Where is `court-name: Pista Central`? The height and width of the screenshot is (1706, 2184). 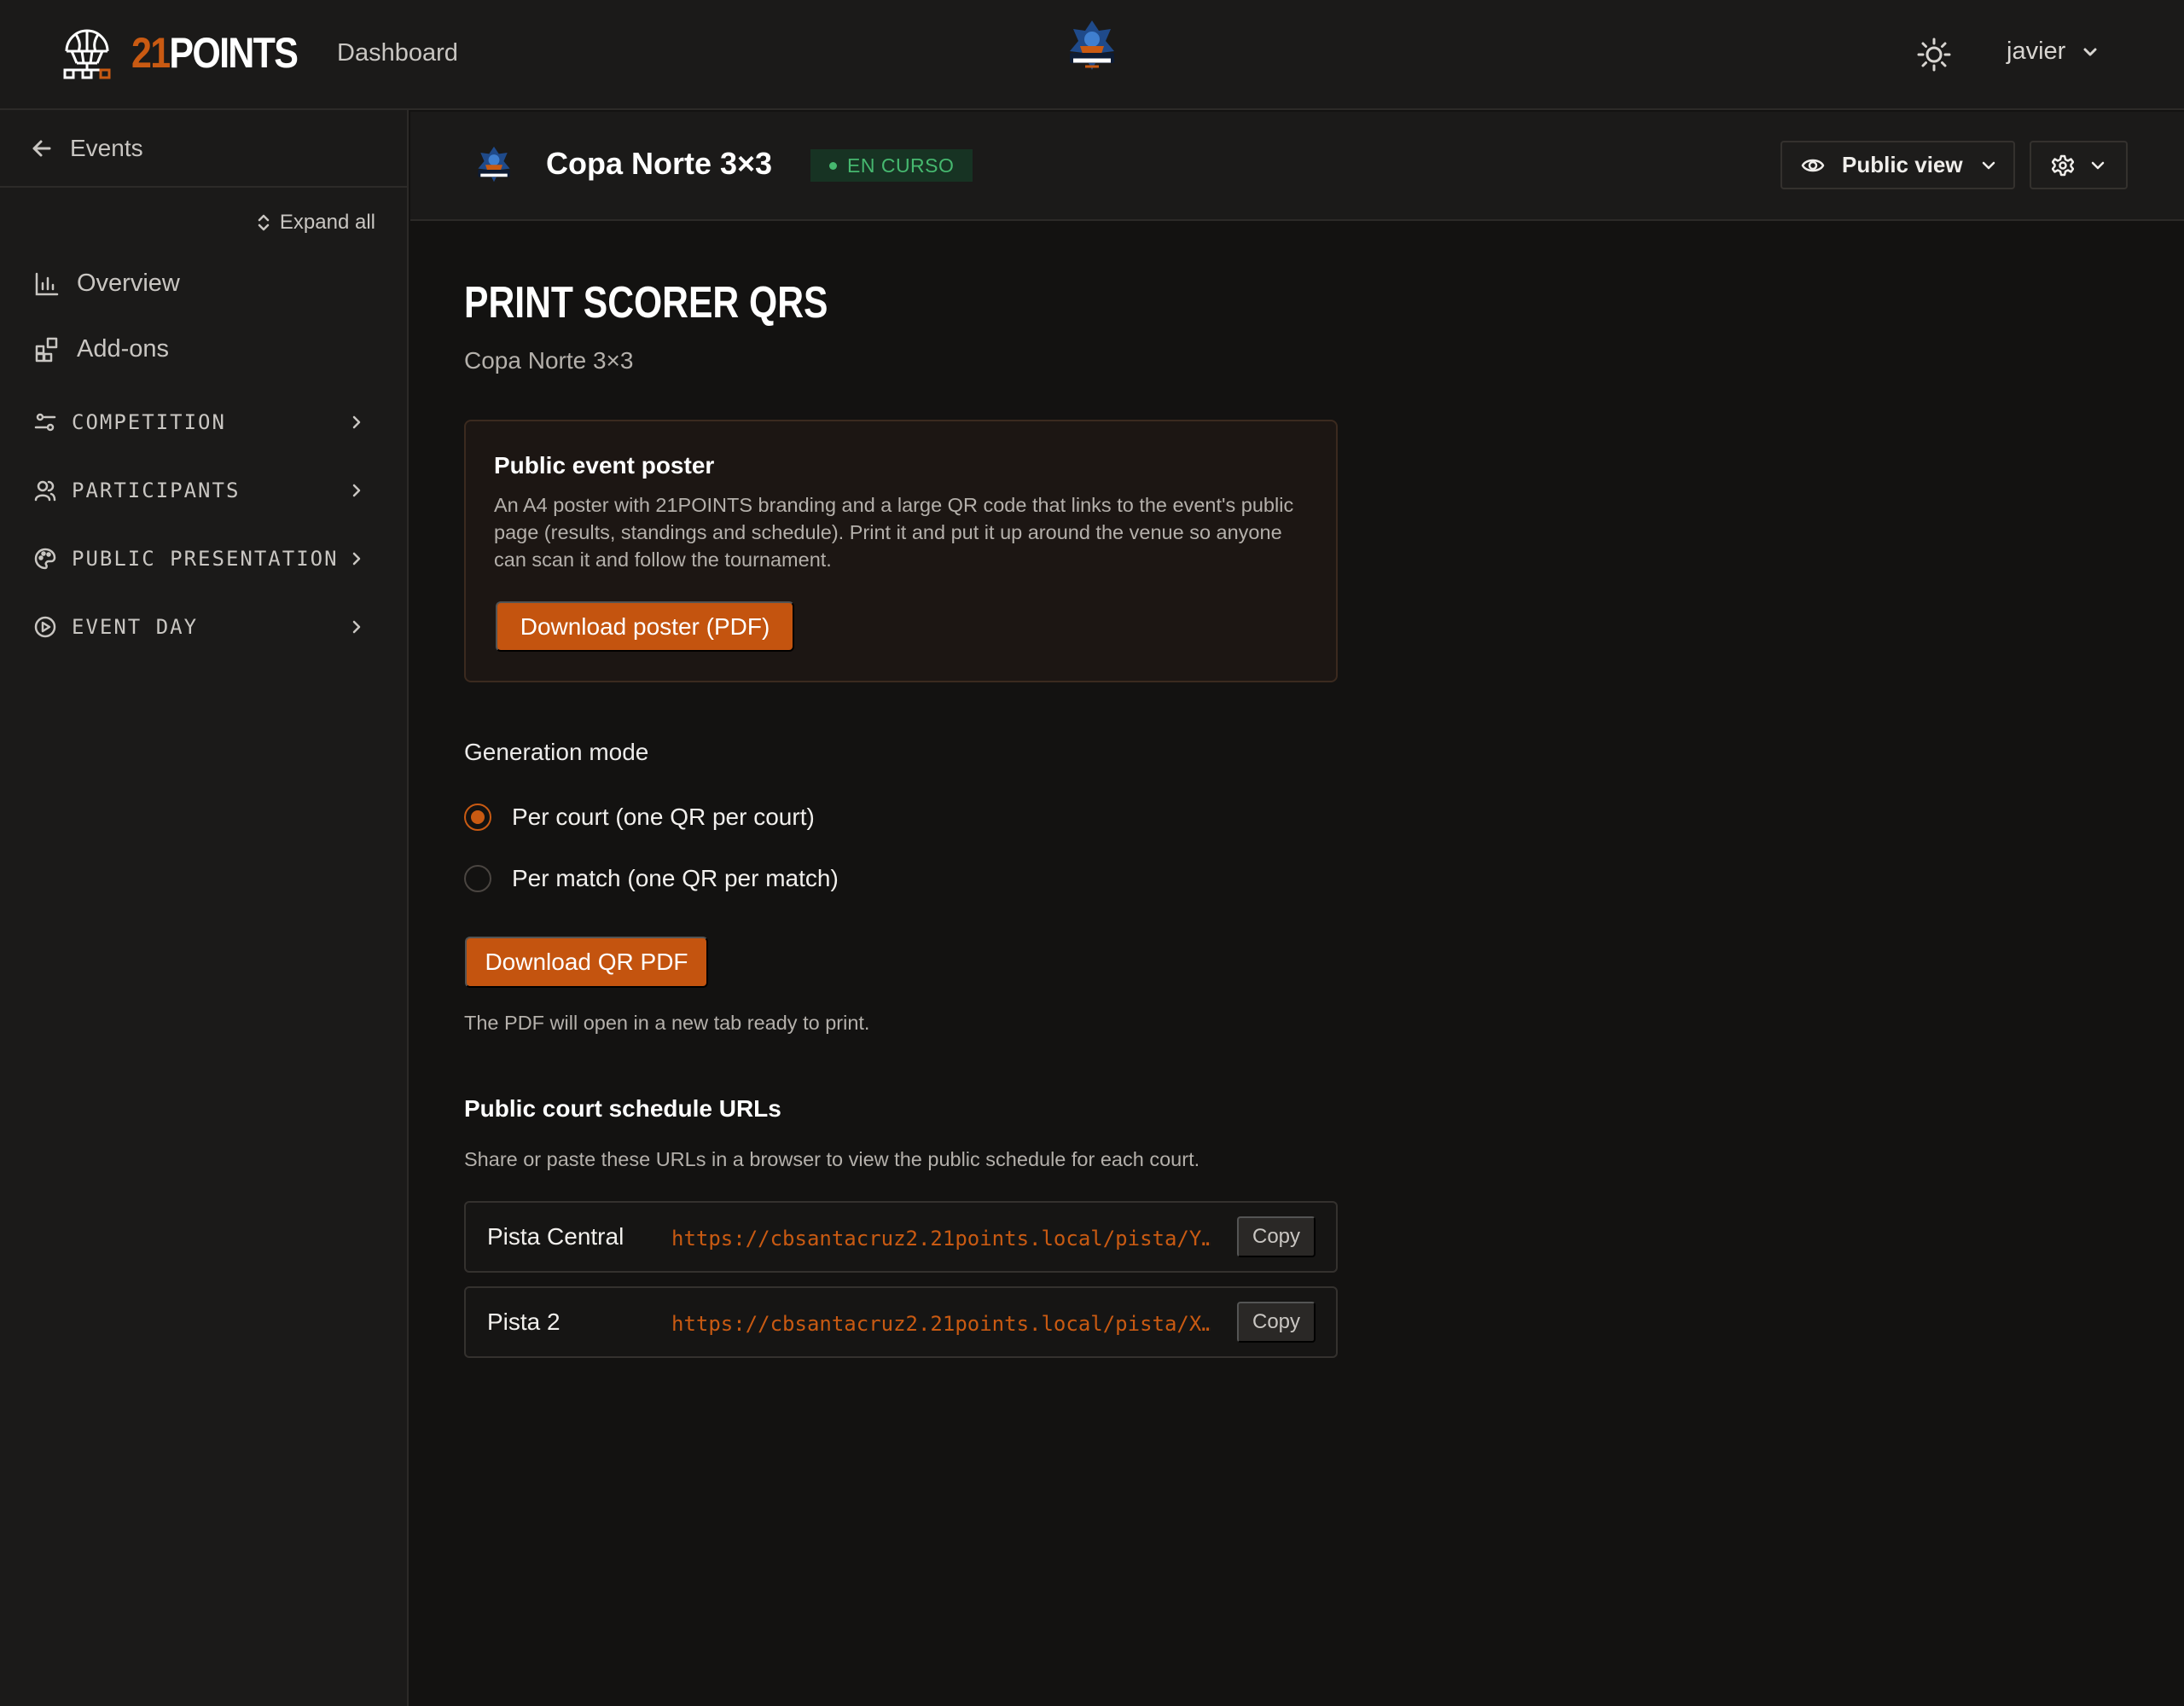
court-name: Pista Central is located at coordinates (556, 1237).